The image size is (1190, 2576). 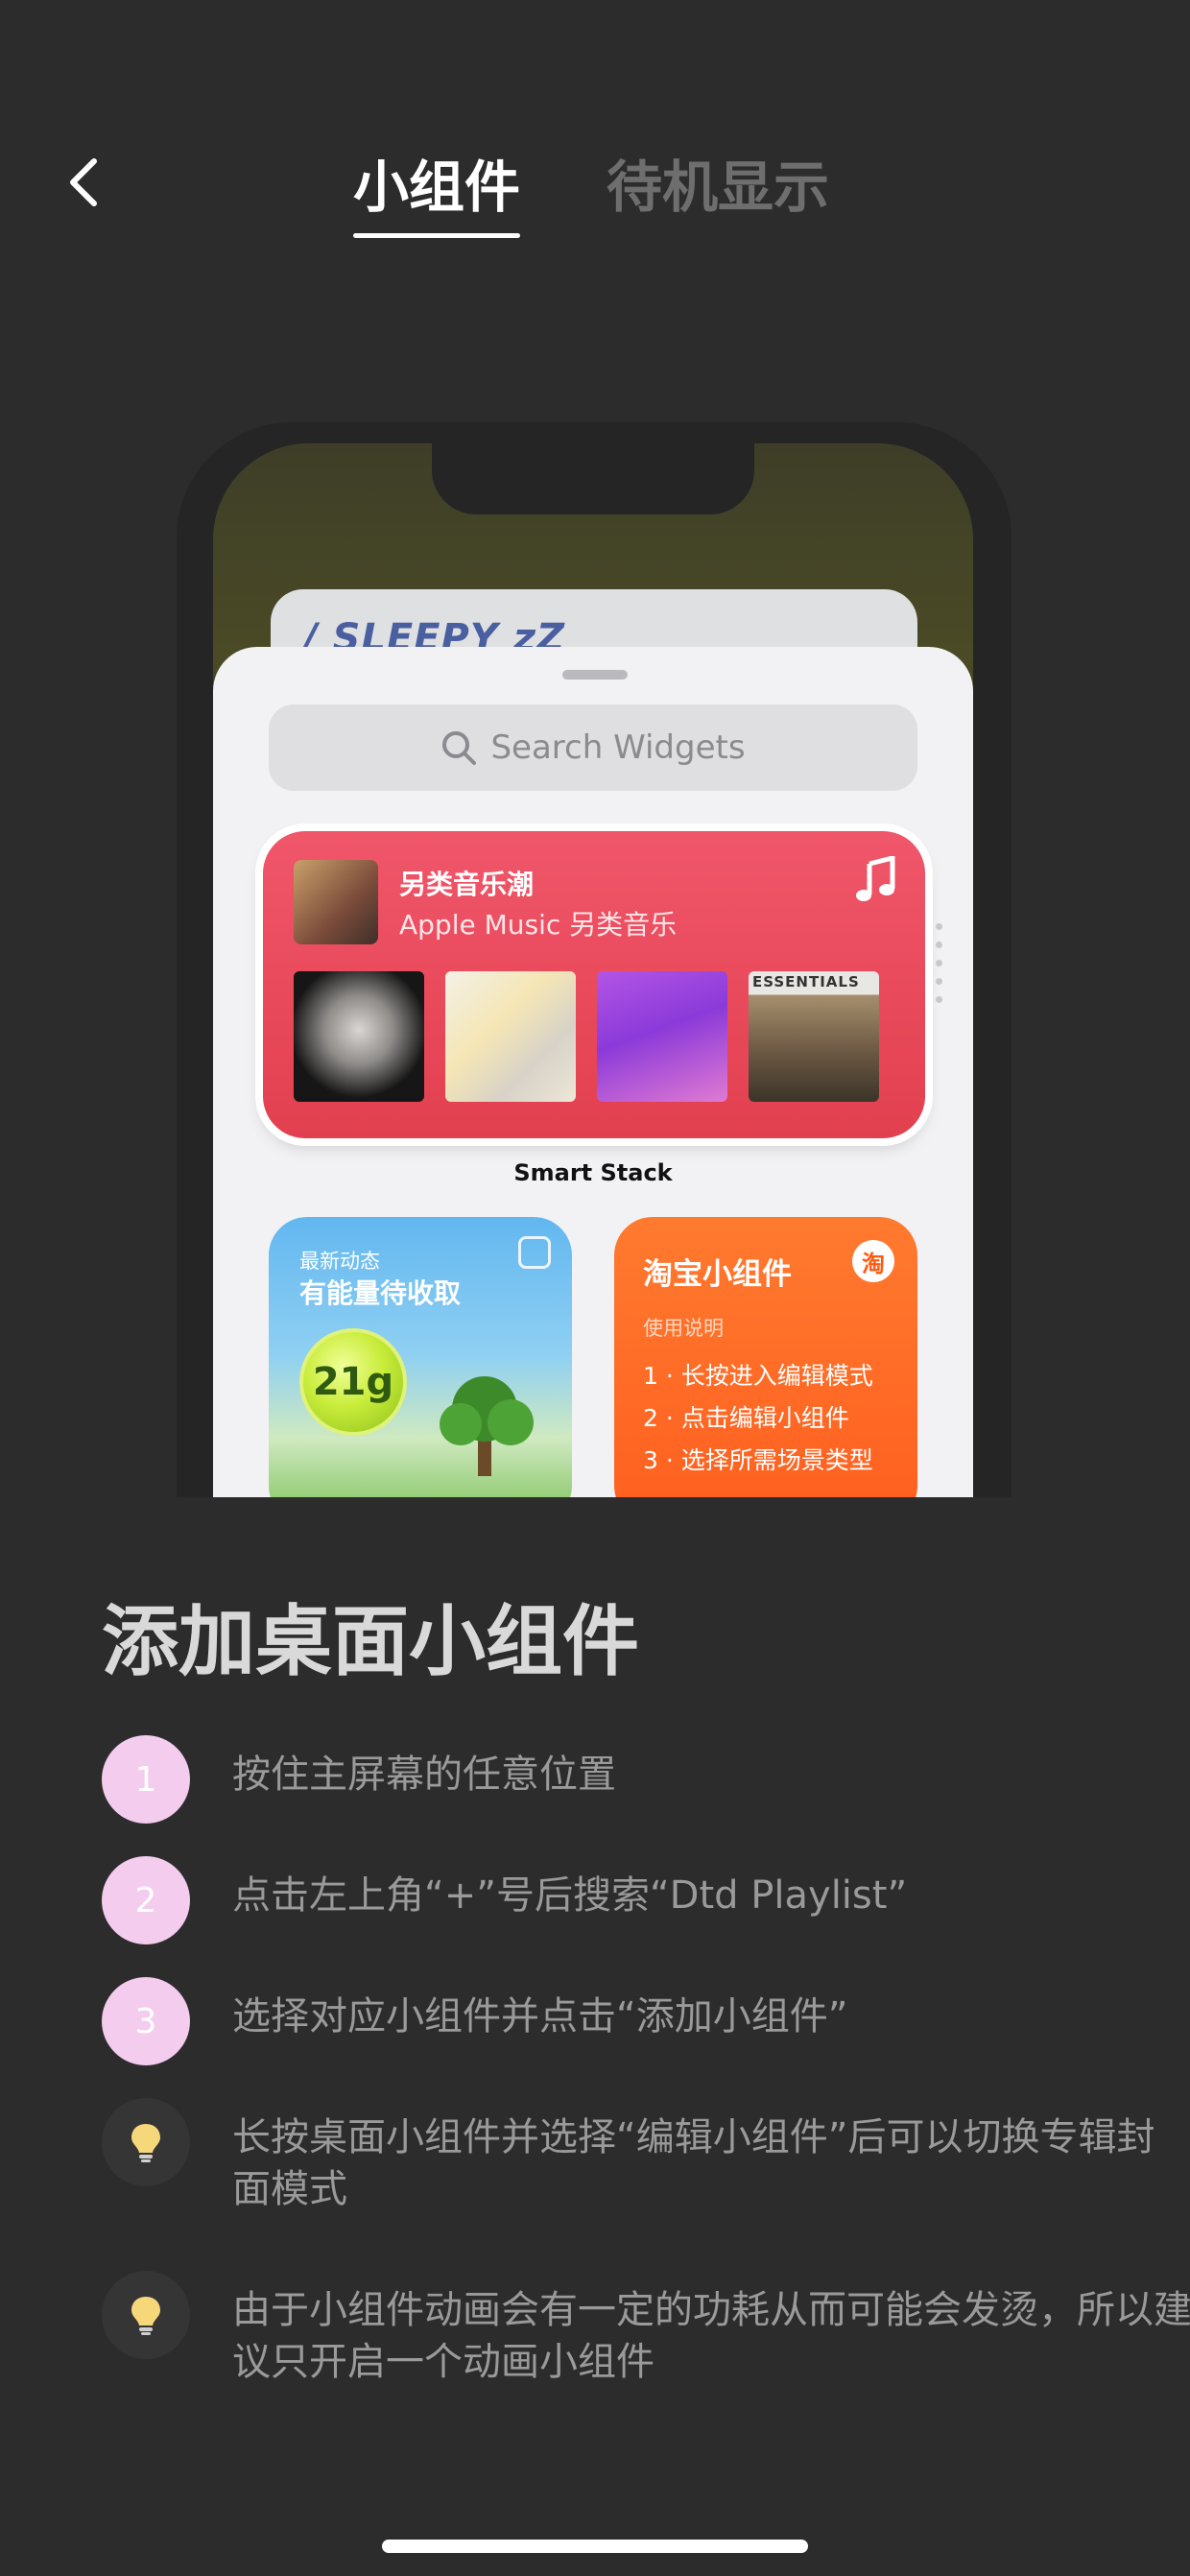 I want to click on taobao-logo-icon: 淘, so click(x=873, y=1261).